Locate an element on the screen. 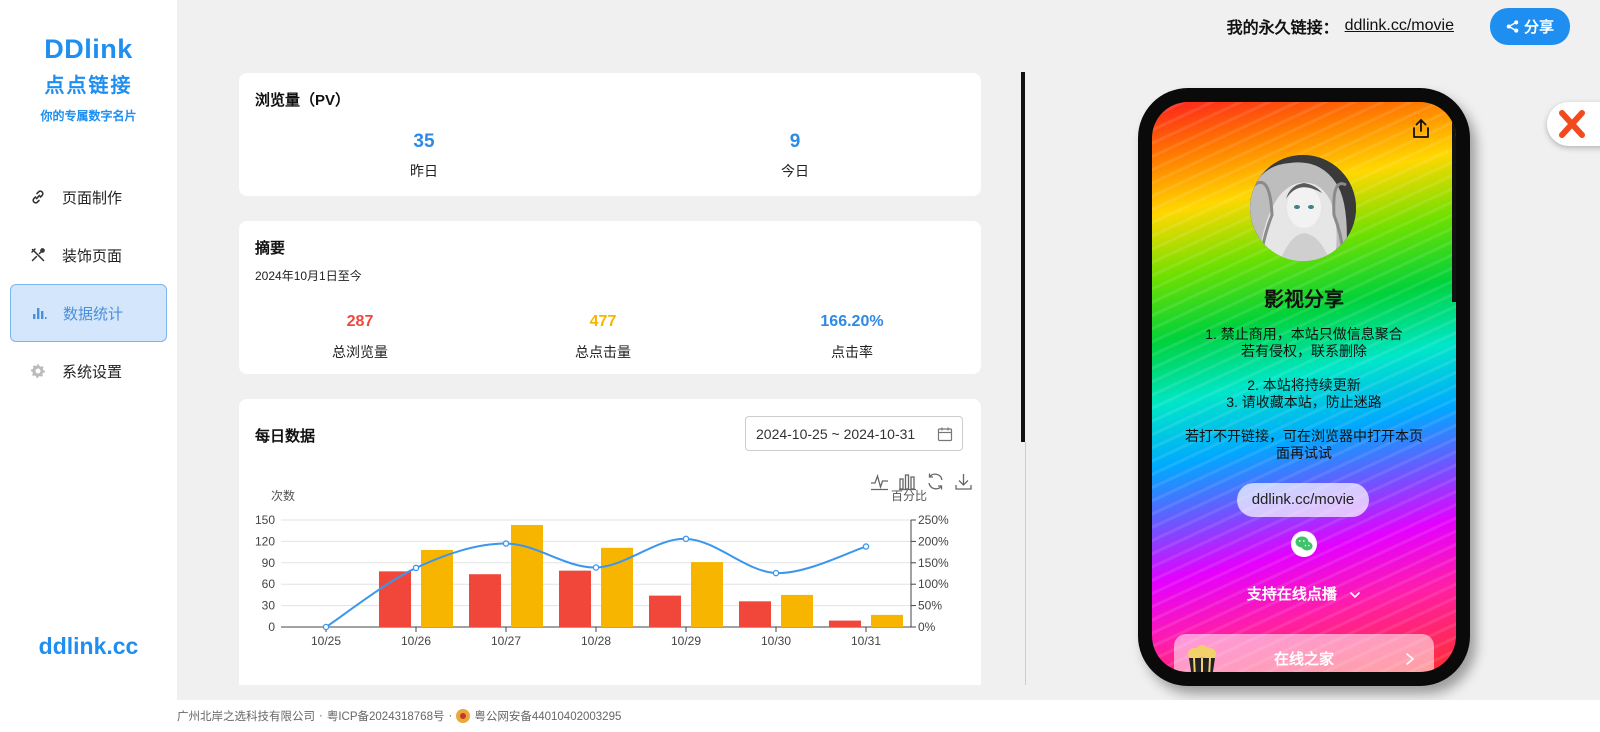  stat-value: 35 is located at coordinates (424, 141).